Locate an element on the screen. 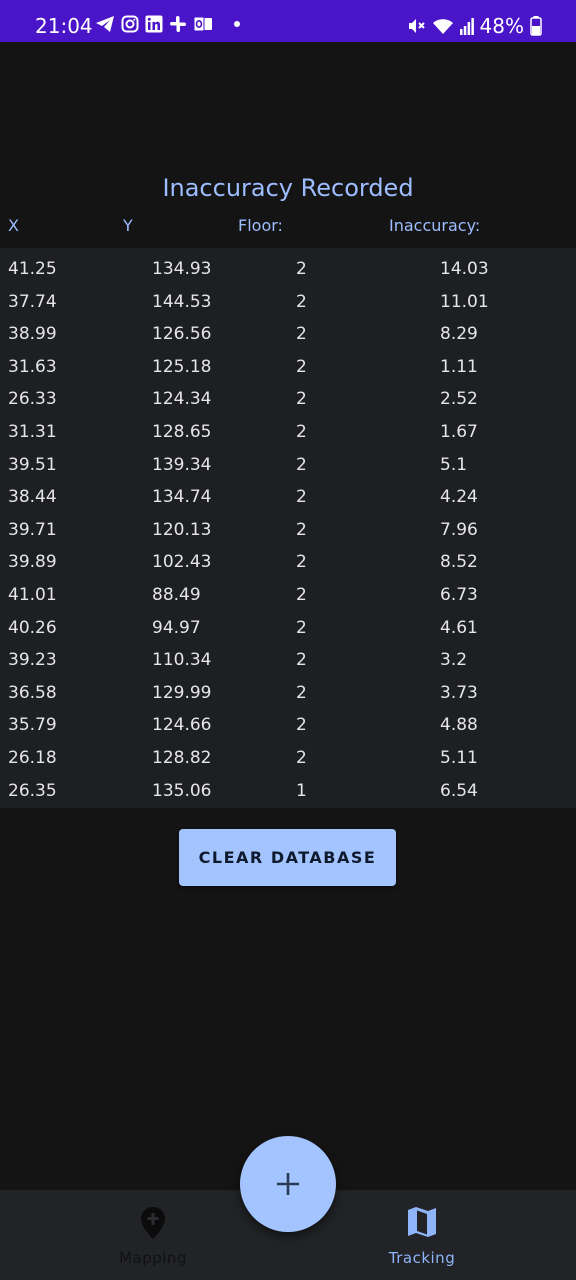  table-row: 39.71 120.13 2 7.96 is located at coordinates (288, 525).